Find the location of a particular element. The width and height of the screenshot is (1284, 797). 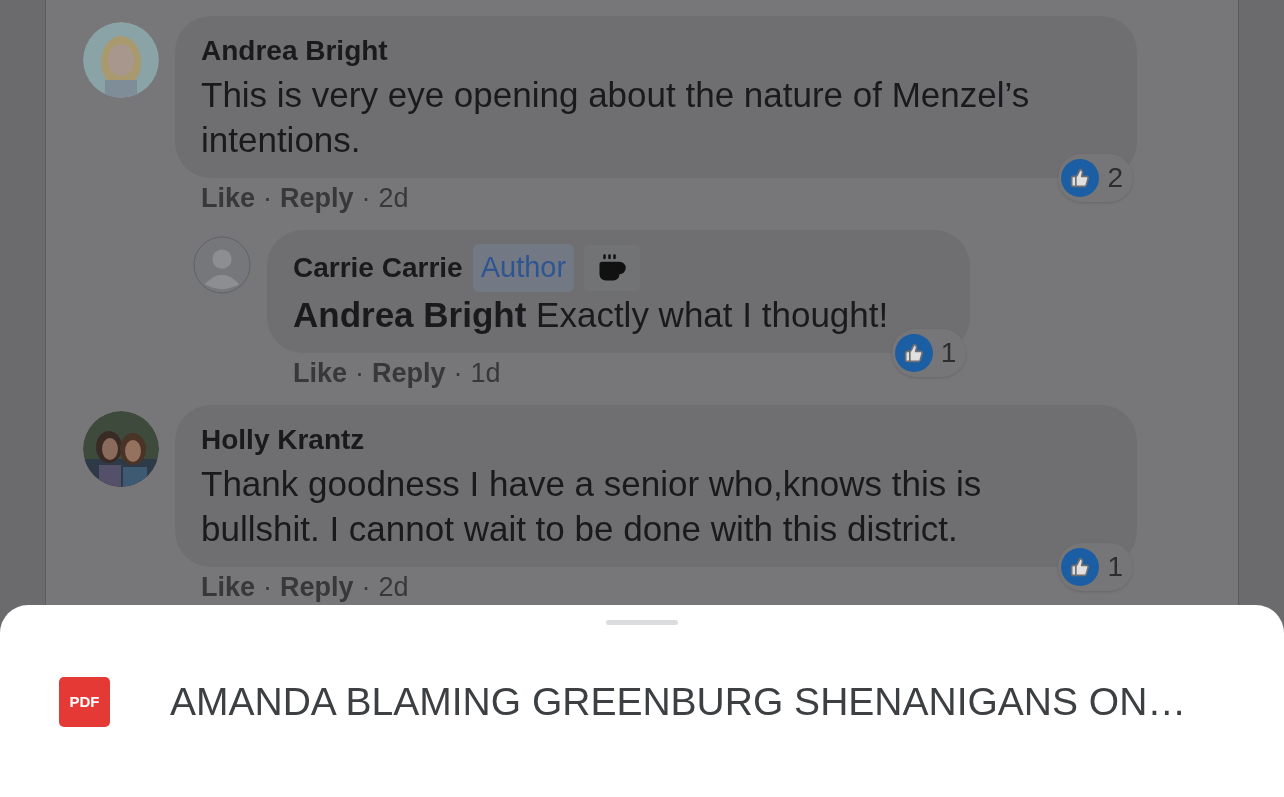

author-name: Carrie Carrie is located at coordinates (378, 267).